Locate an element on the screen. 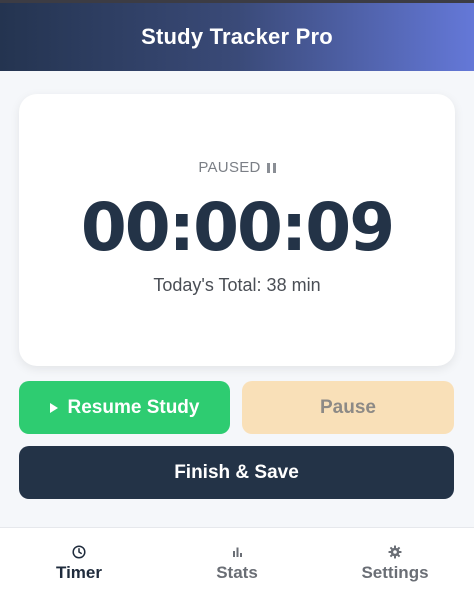 This screenshot has width=474, height=598. resume-study-button: Resume Study is located at coordinates (124, 407).